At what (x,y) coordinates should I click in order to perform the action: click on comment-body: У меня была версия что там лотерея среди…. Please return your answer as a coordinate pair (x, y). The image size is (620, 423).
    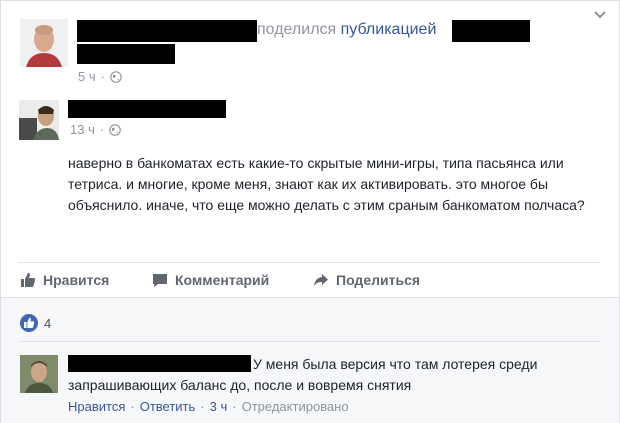
    Looking at the image, I should click on (303, 374).